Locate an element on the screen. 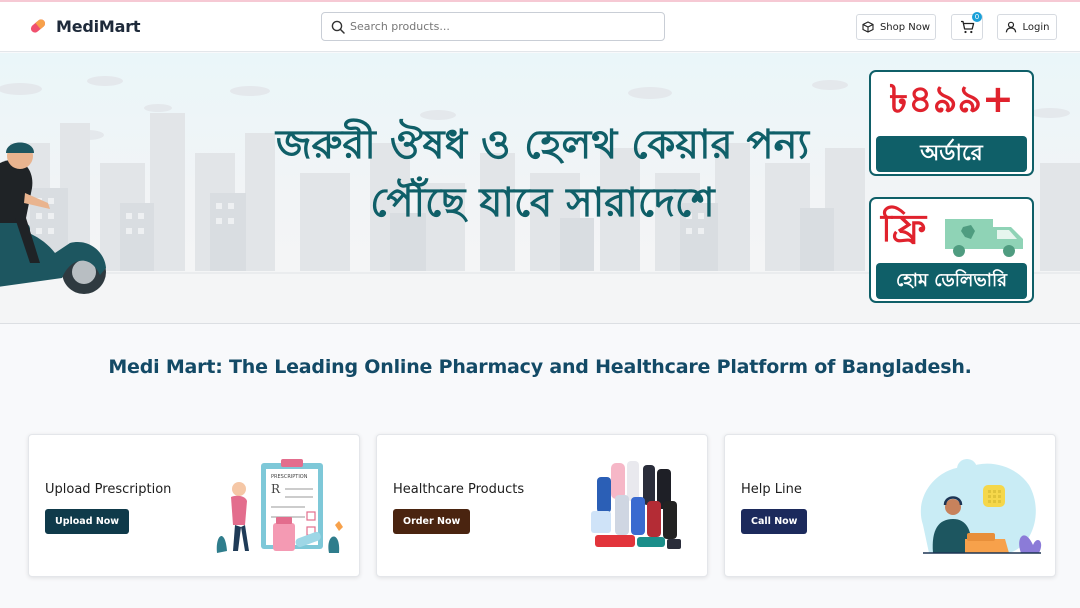 The height and width of the screenshot is (608, 1080). prescription-illustration: PRESCRIPTION R is located at coordinates (279, 506).